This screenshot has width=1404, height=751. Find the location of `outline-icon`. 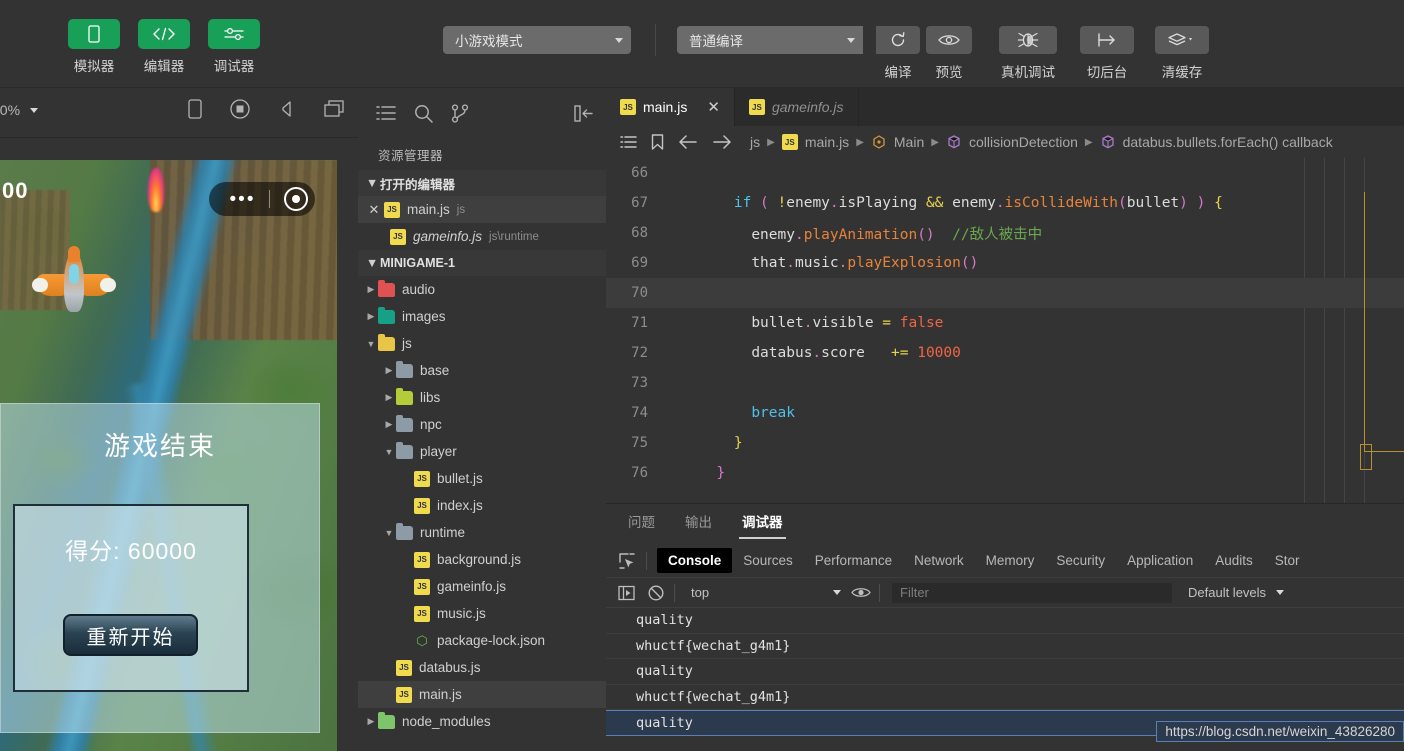

outline-icon is located at coordinates (628, 142).